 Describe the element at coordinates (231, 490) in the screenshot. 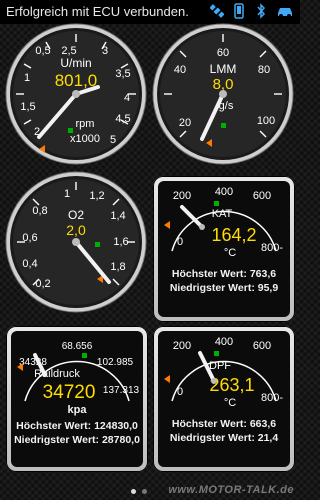

I see `watermark: www.MOTOR-TALK.de` at that location.